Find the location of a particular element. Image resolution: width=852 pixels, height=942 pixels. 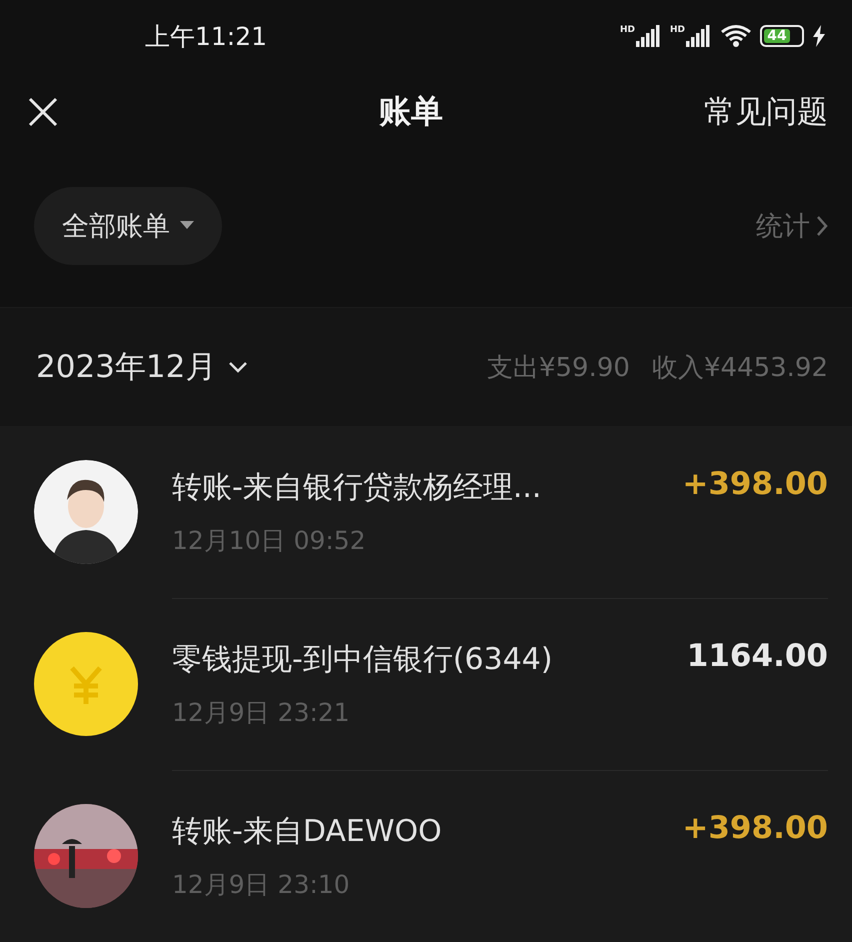

chevron-right-icon is located at coordinates (822, 225).